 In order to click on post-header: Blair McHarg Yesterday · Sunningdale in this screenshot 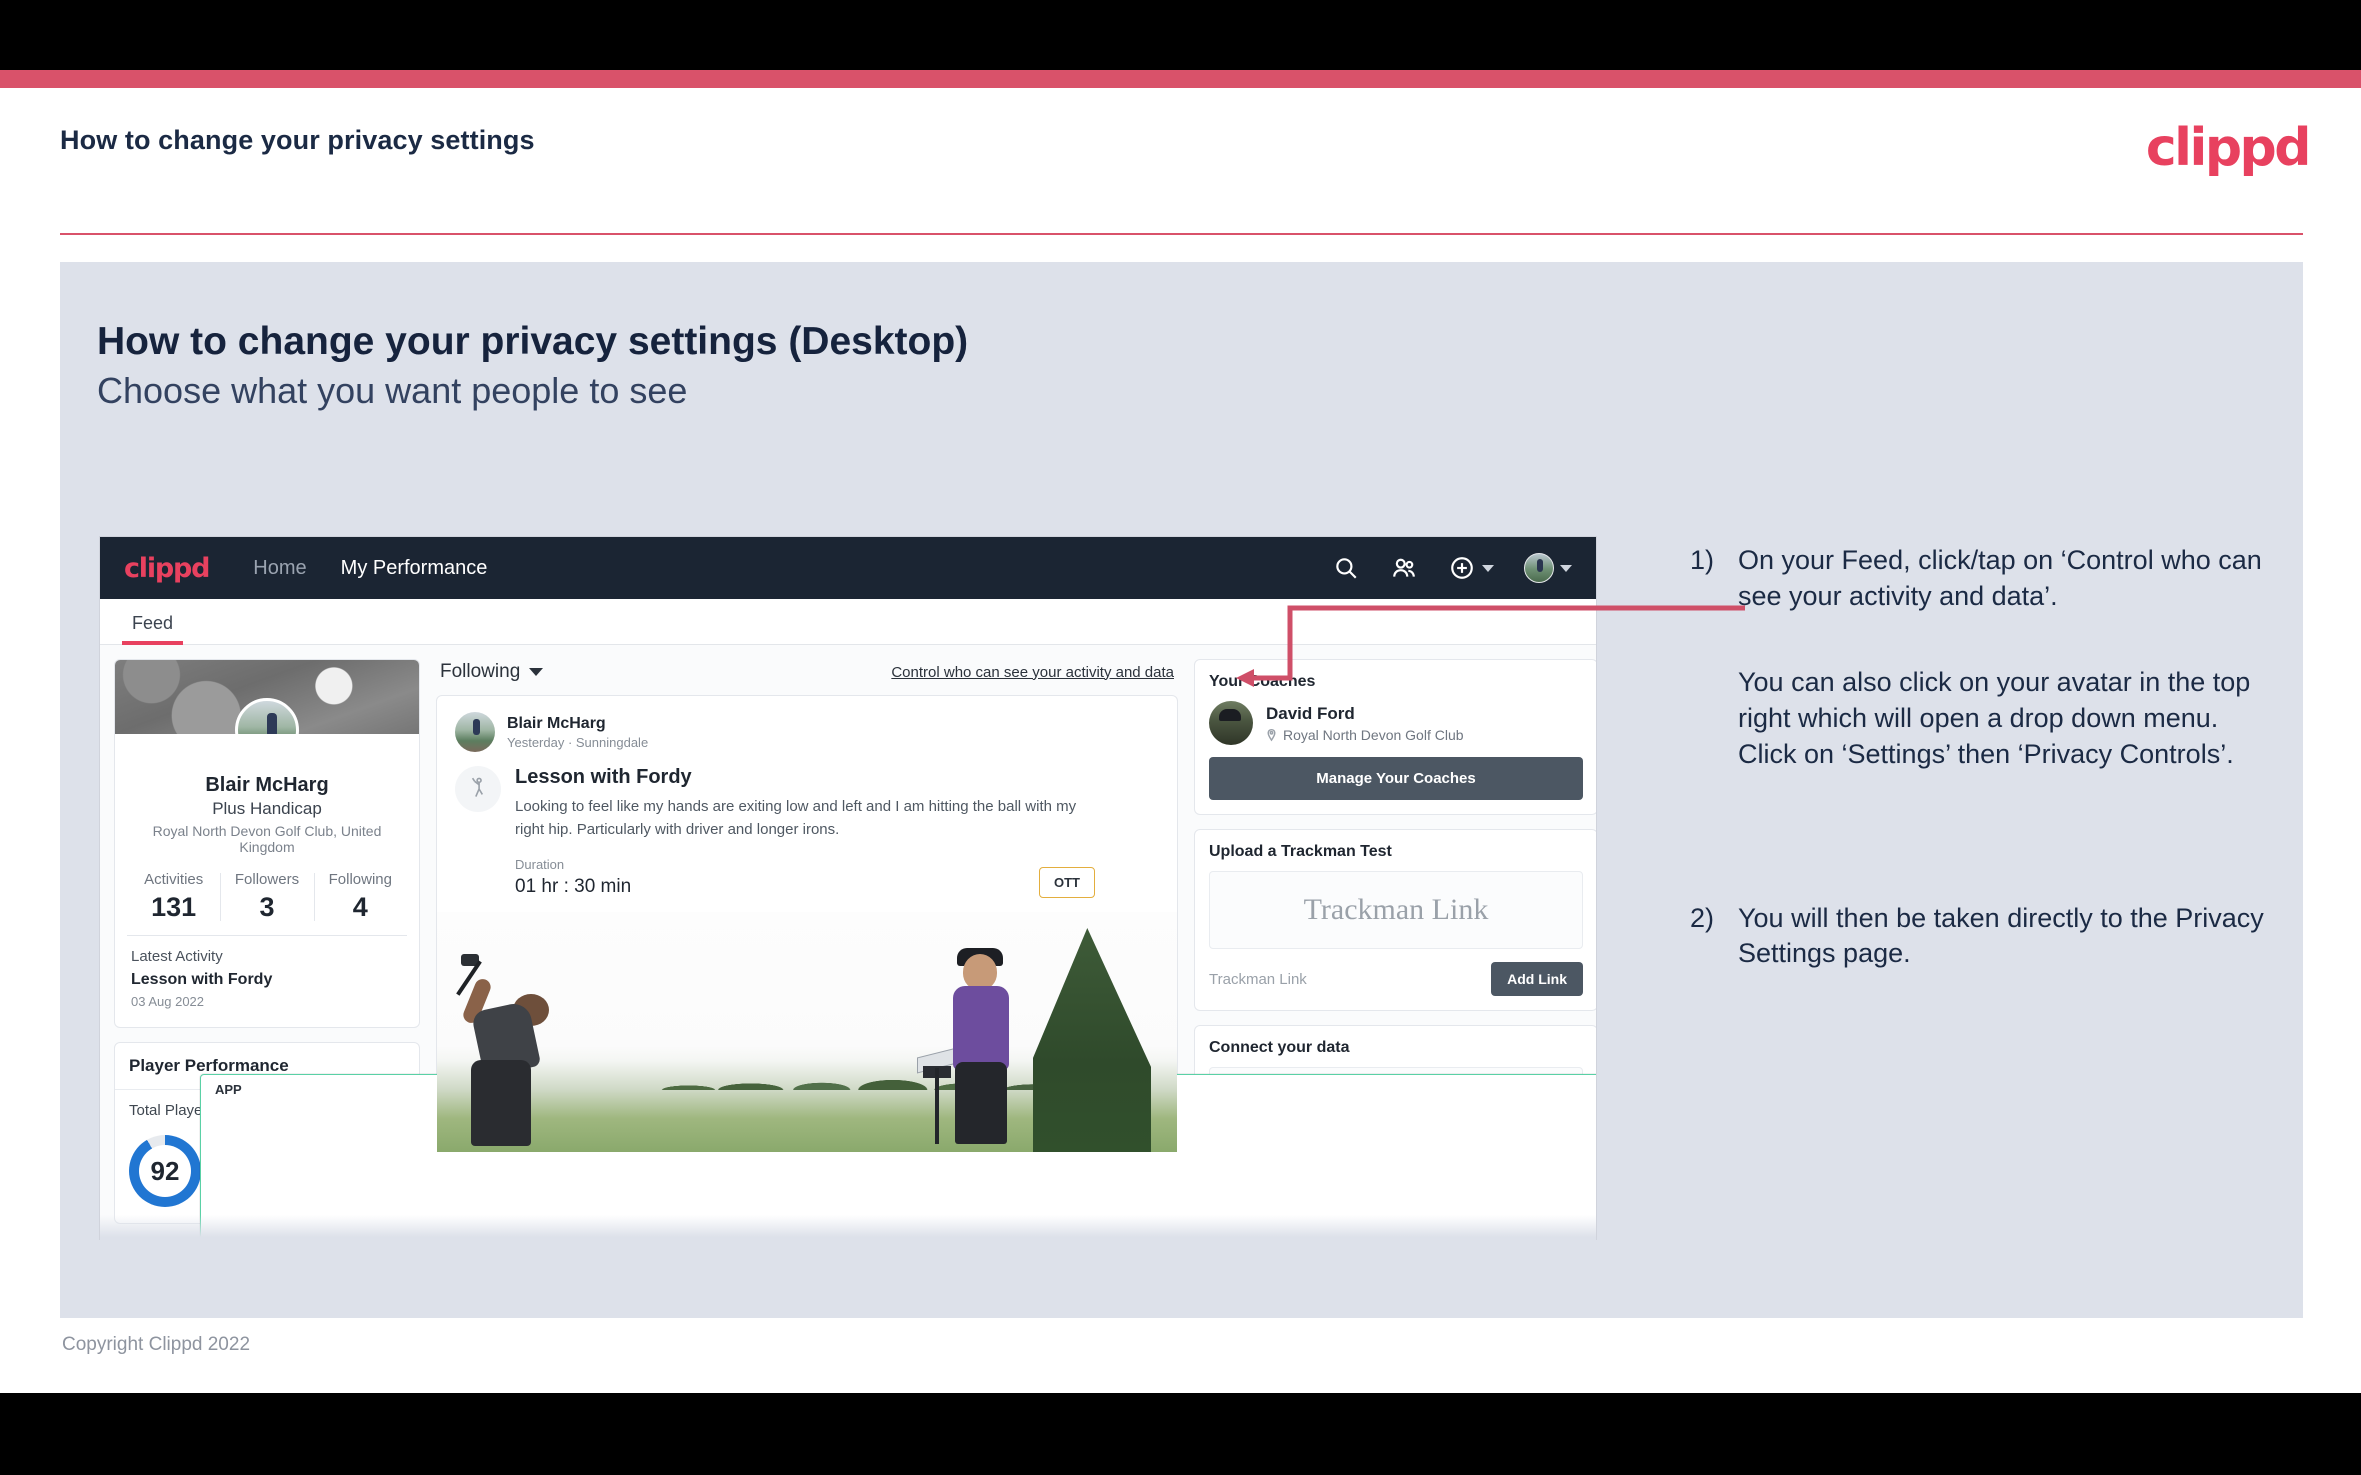, I will do `click(807, 732)`.